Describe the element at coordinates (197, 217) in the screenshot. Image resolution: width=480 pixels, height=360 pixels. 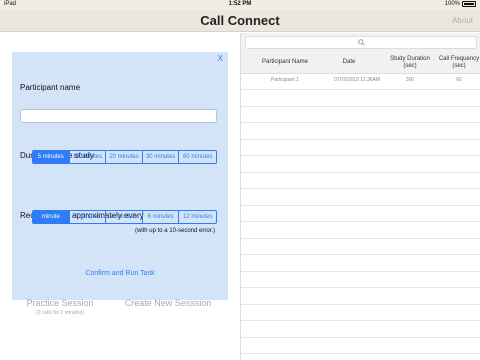
I see `call-frequency-option-5: 12 minutes` at that location.